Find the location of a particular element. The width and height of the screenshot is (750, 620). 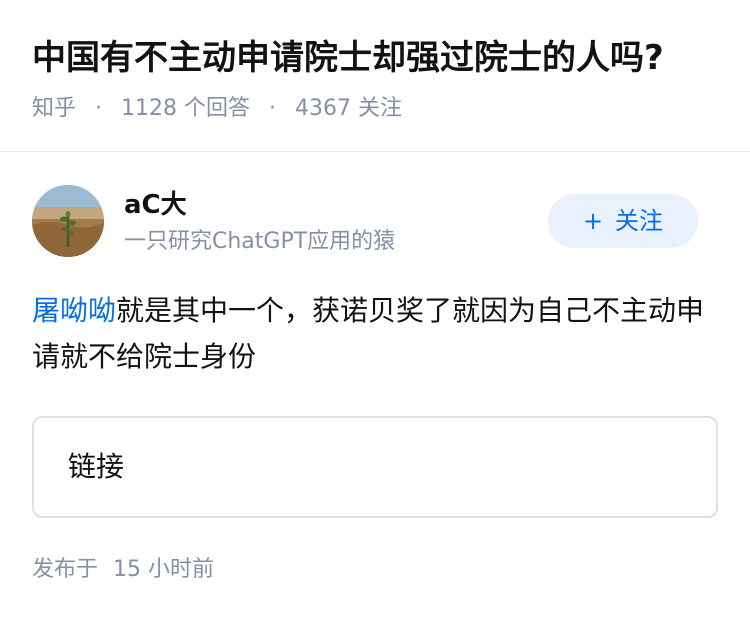

question-meta: 知乎 · 1128 个回答 · 4367 关注 is located at coordinates (217, 109).